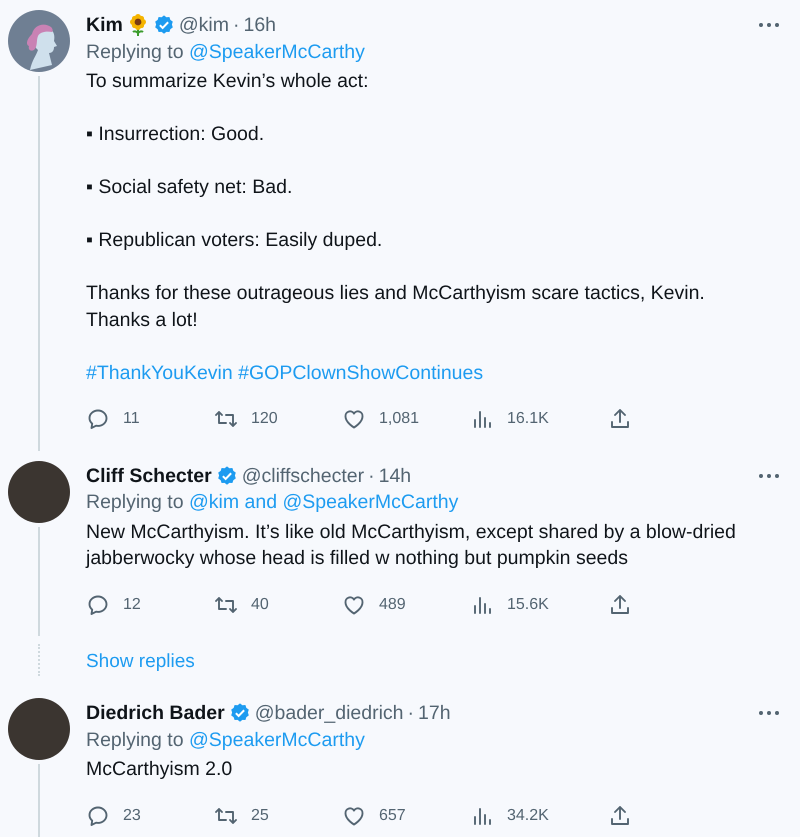 The image size is (800, 837). Describe the element at coordinates (235, 240) in the screenshot. I see `tweet-text: ▪ Republican voters: Easily duped.` at that location.